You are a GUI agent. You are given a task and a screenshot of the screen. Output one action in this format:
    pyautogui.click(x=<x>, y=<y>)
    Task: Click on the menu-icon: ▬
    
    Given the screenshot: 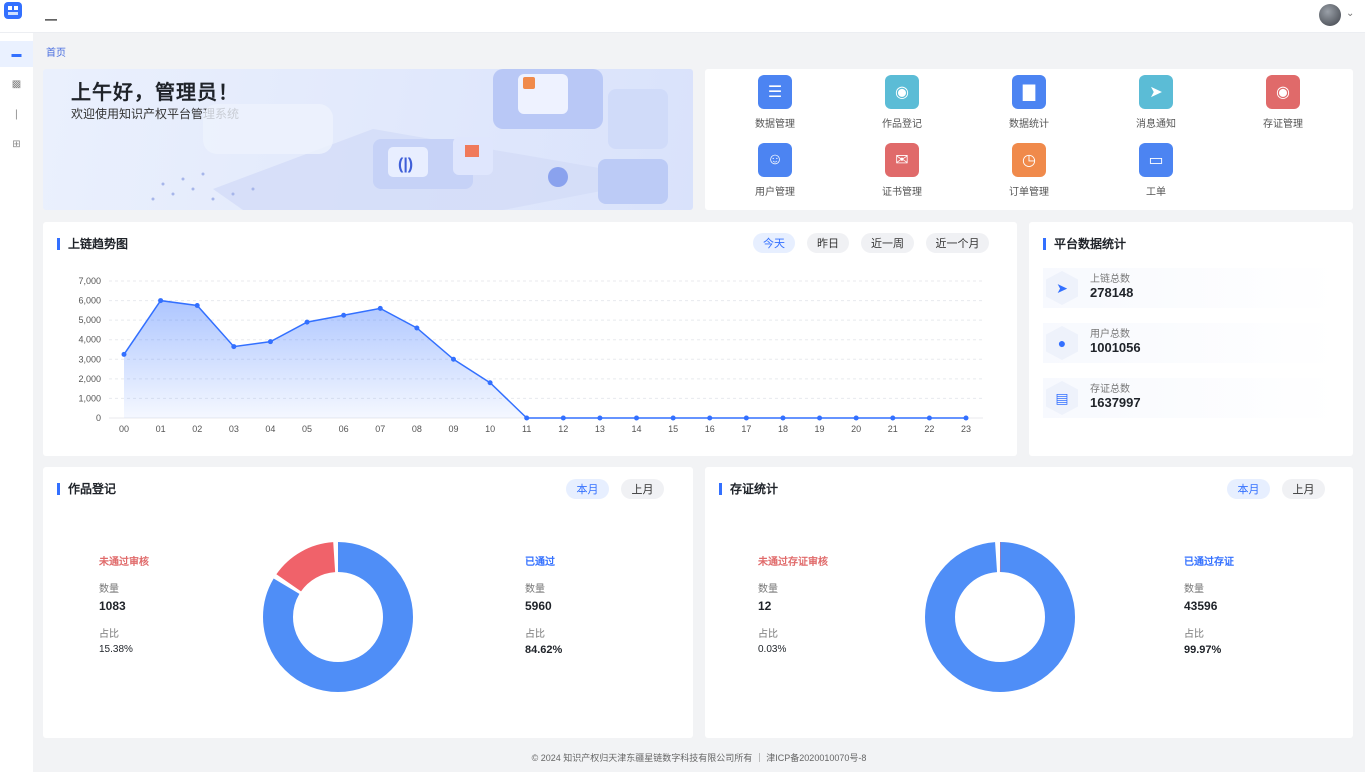 What is the action you would take?
    pyautogui.click(x=16, y=54)
    